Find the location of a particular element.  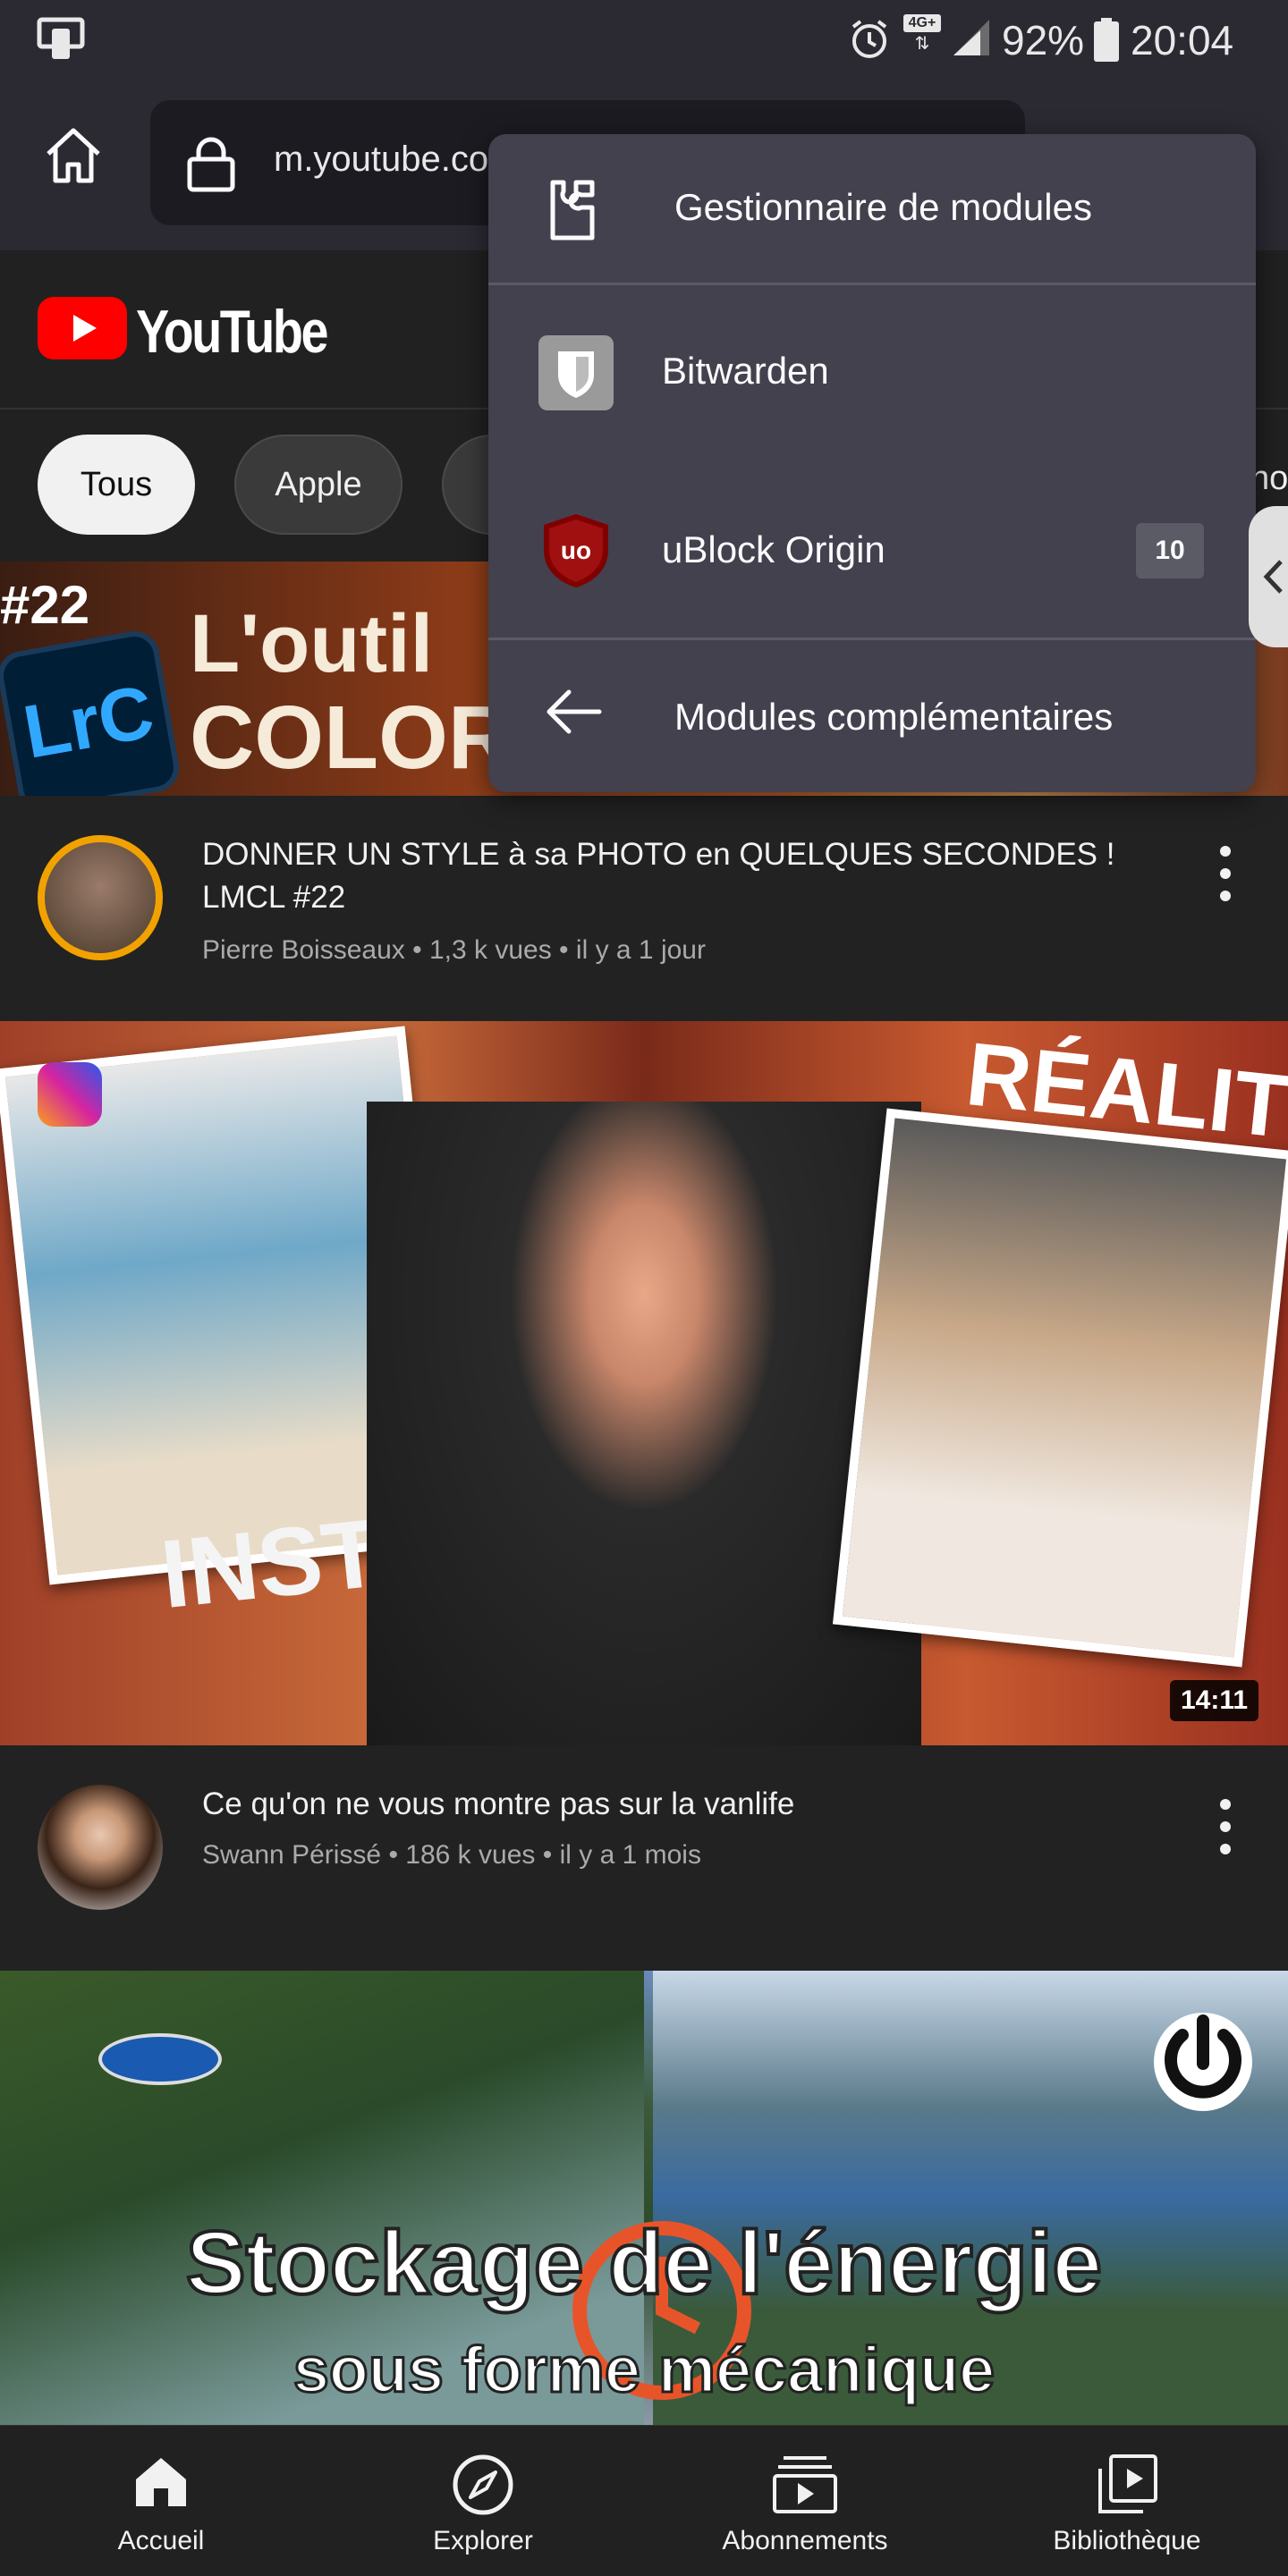

url-text: m.youtube.com is located at coordinates (396, 159).